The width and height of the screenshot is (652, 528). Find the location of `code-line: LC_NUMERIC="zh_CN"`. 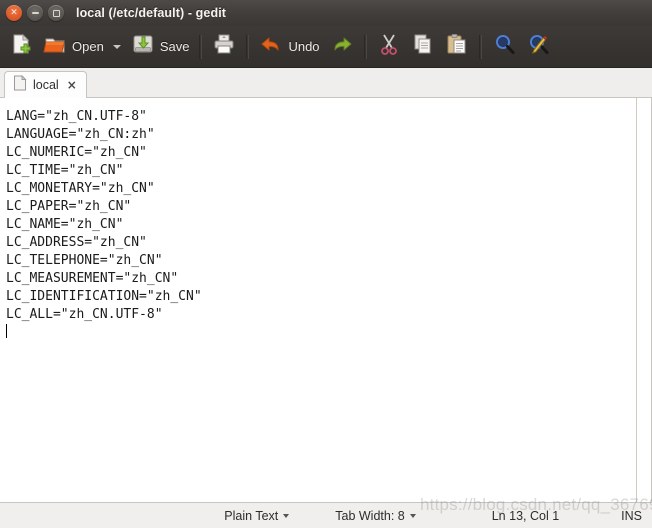

code-line: LC_NUMERIC="zh_CN" is located at coordinates (76, 152).